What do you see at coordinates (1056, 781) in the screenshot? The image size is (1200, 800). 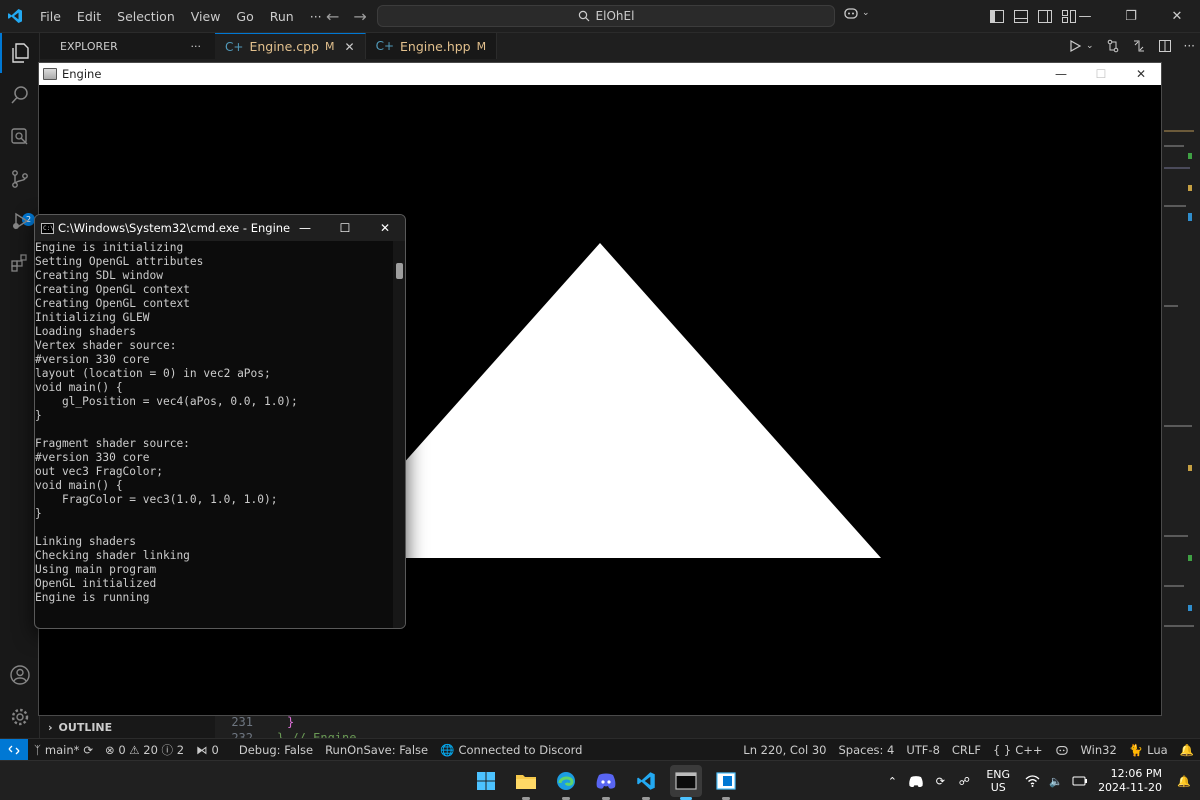 I see `volume-muted-icon: 🔈` at bounding box center [1056, 781].